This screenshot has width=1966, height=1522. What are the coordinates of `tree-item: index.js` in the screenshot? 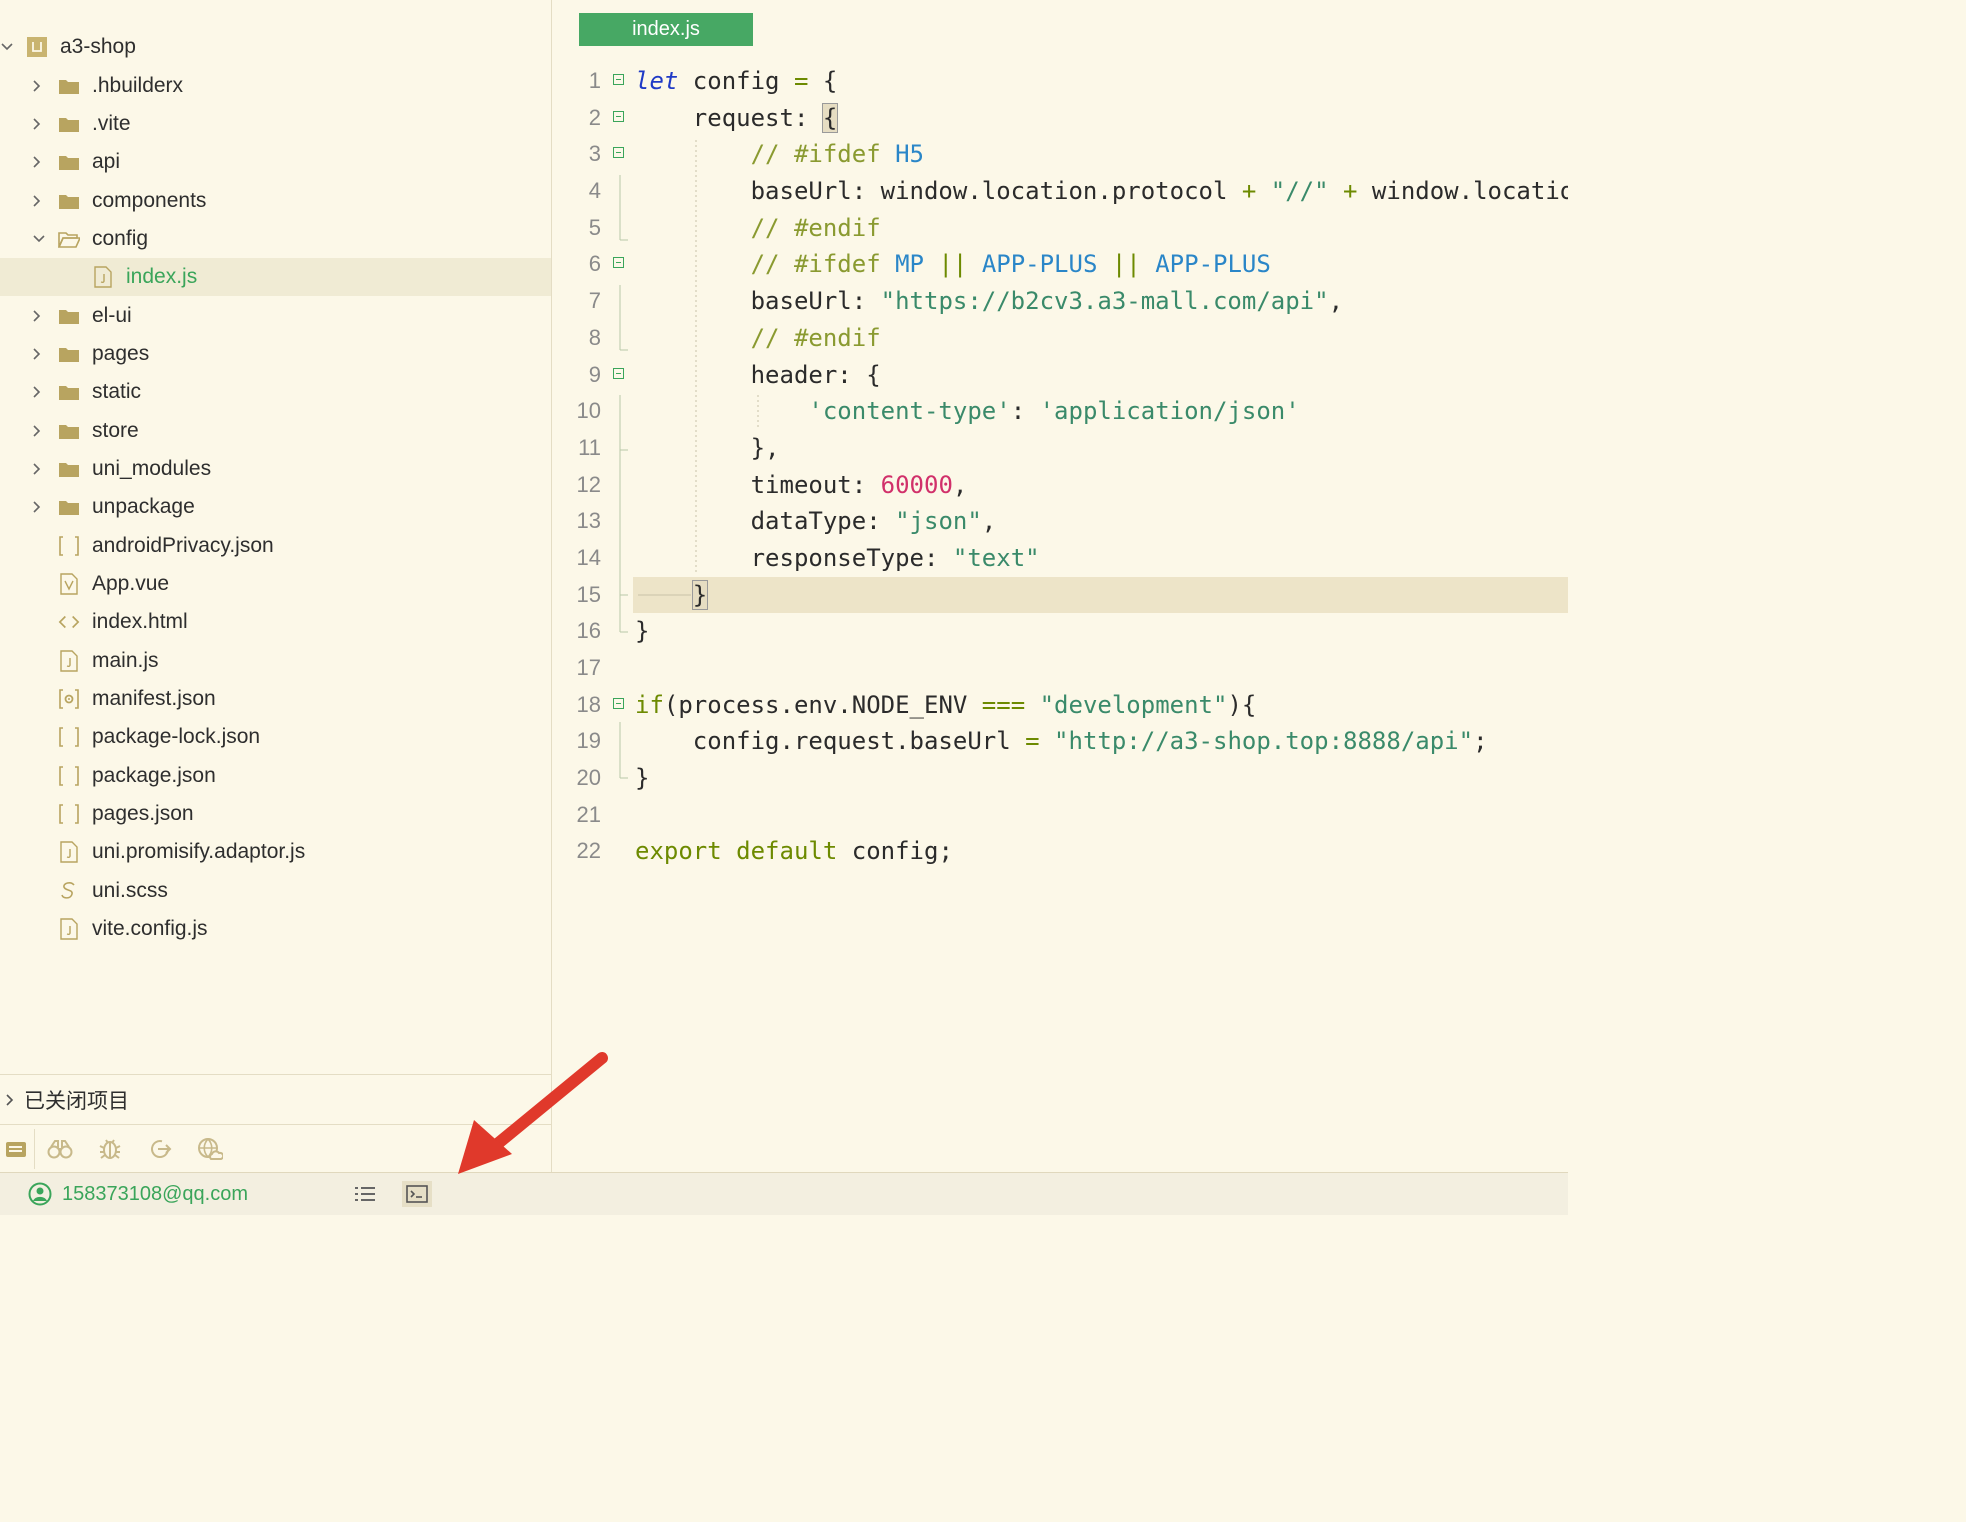 It's located at (275, 277).